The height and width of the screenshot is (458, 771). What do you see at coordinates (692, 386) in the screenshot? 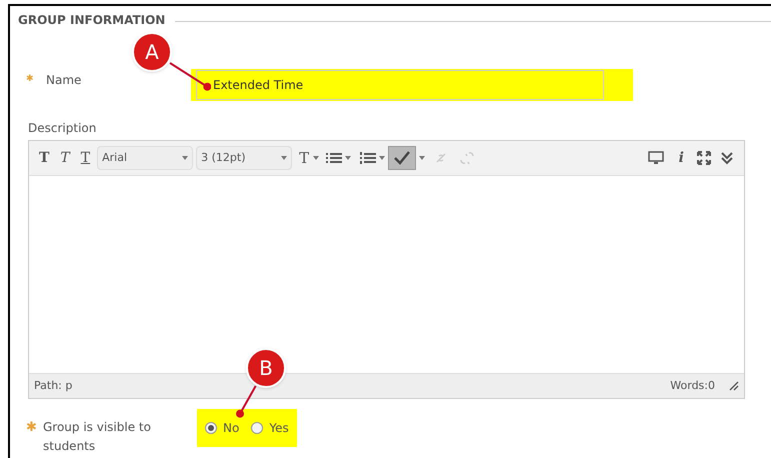
I see `word-count: Words:0` at bounding box center [692, 386].